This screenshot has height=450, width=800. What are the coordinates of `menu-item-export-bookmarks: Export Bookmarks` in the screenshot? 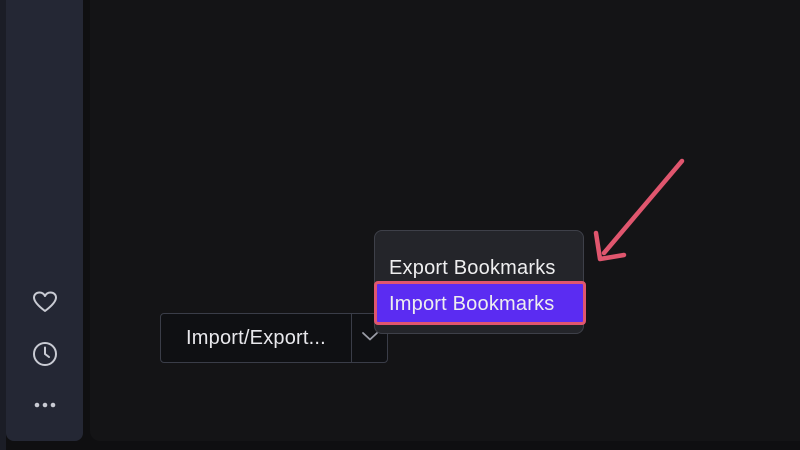 It's located at (479, 268).